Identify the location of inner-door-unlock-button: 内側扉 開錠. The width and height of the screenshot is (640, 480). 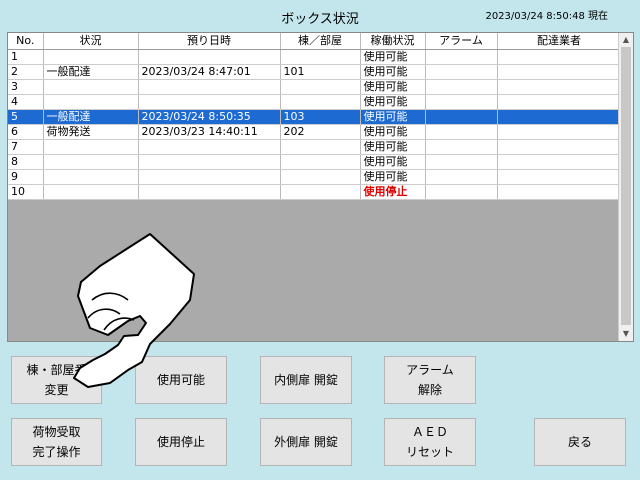
(306, 380).